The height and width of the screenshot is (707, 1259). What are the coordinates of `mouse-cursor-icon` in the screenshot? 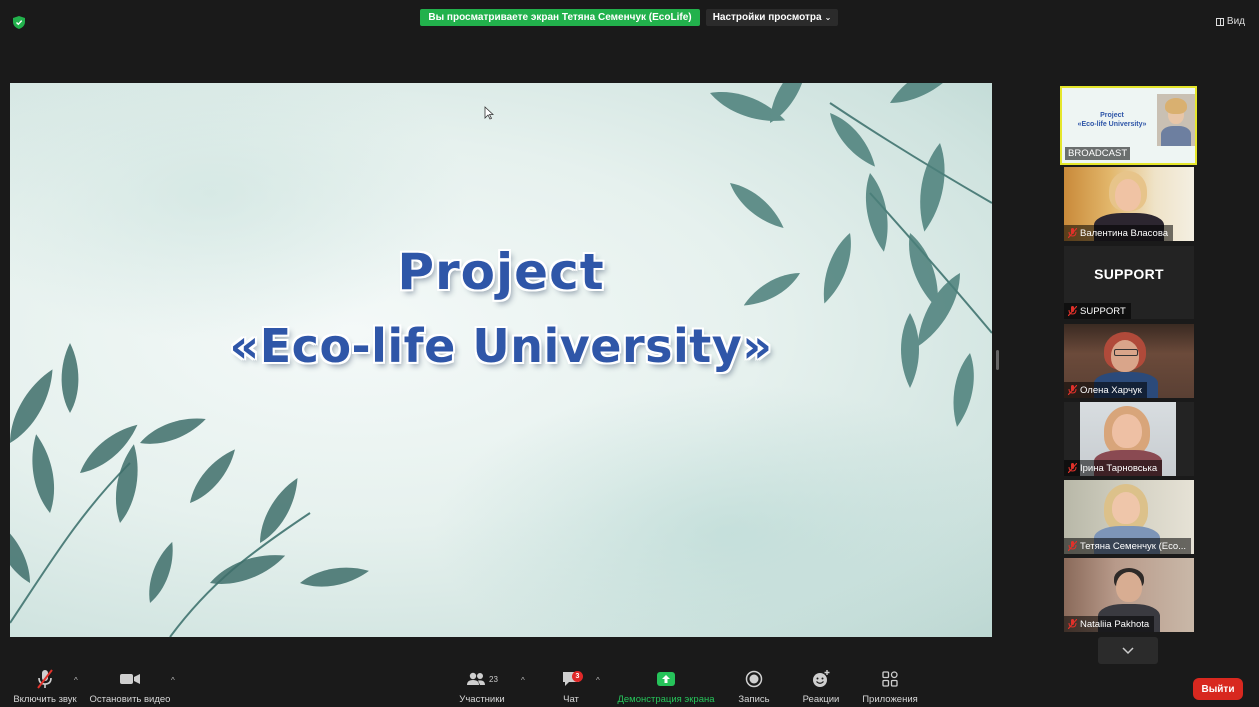 It's located at (489, 113).